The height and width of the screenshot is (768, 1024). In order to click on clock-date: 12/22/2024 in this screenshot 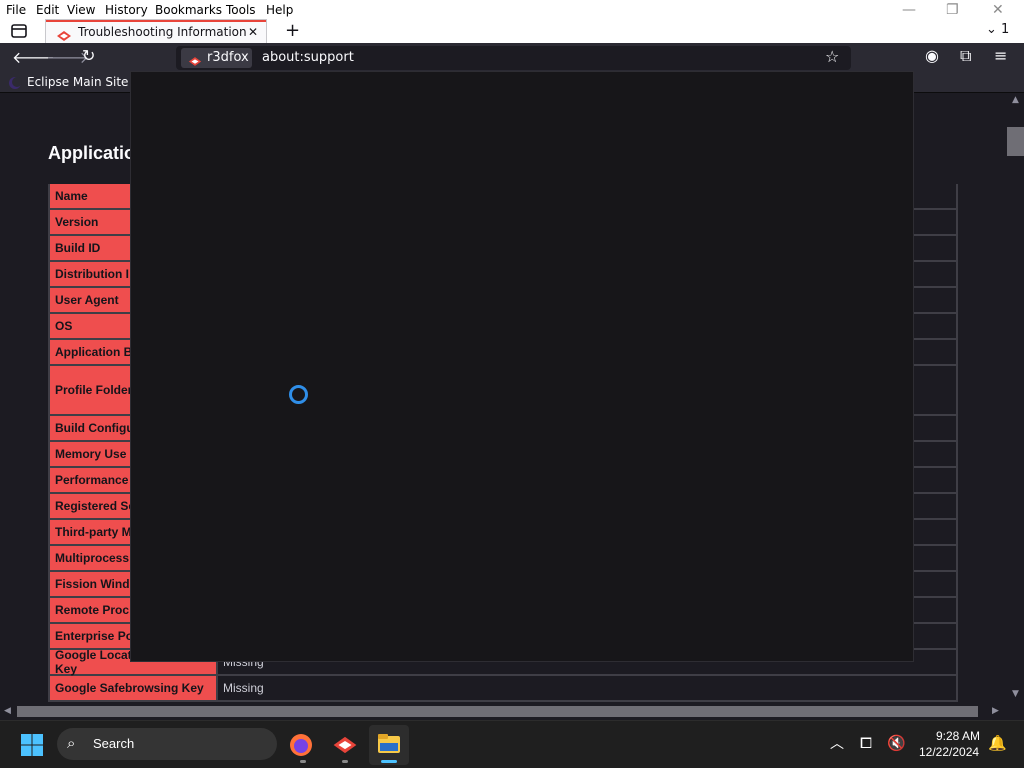, I will do `click(949, 752)`.